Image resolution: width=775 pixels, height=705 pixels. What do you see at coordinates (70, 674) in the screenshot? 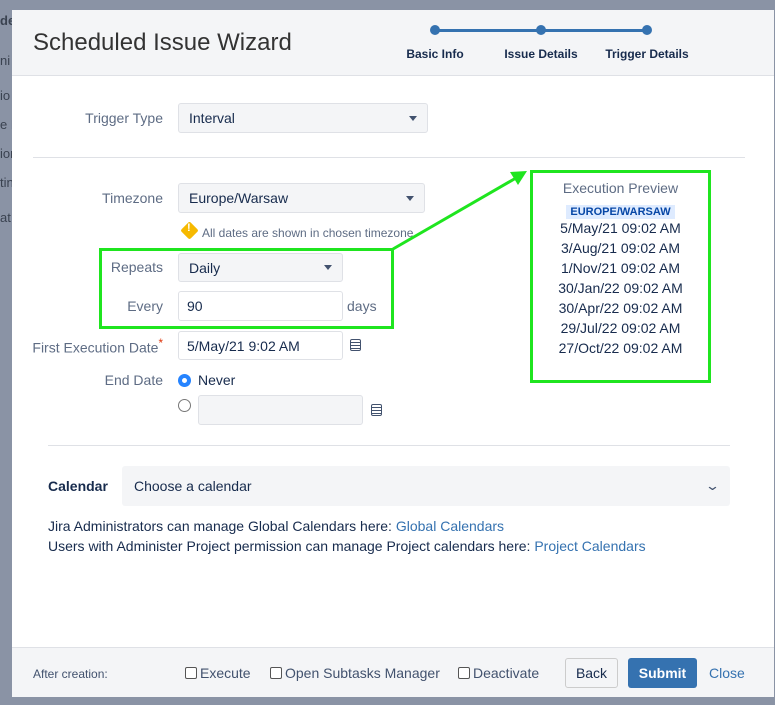
I see `after-creation-label: After creation:` at bounding box center [70, 674].